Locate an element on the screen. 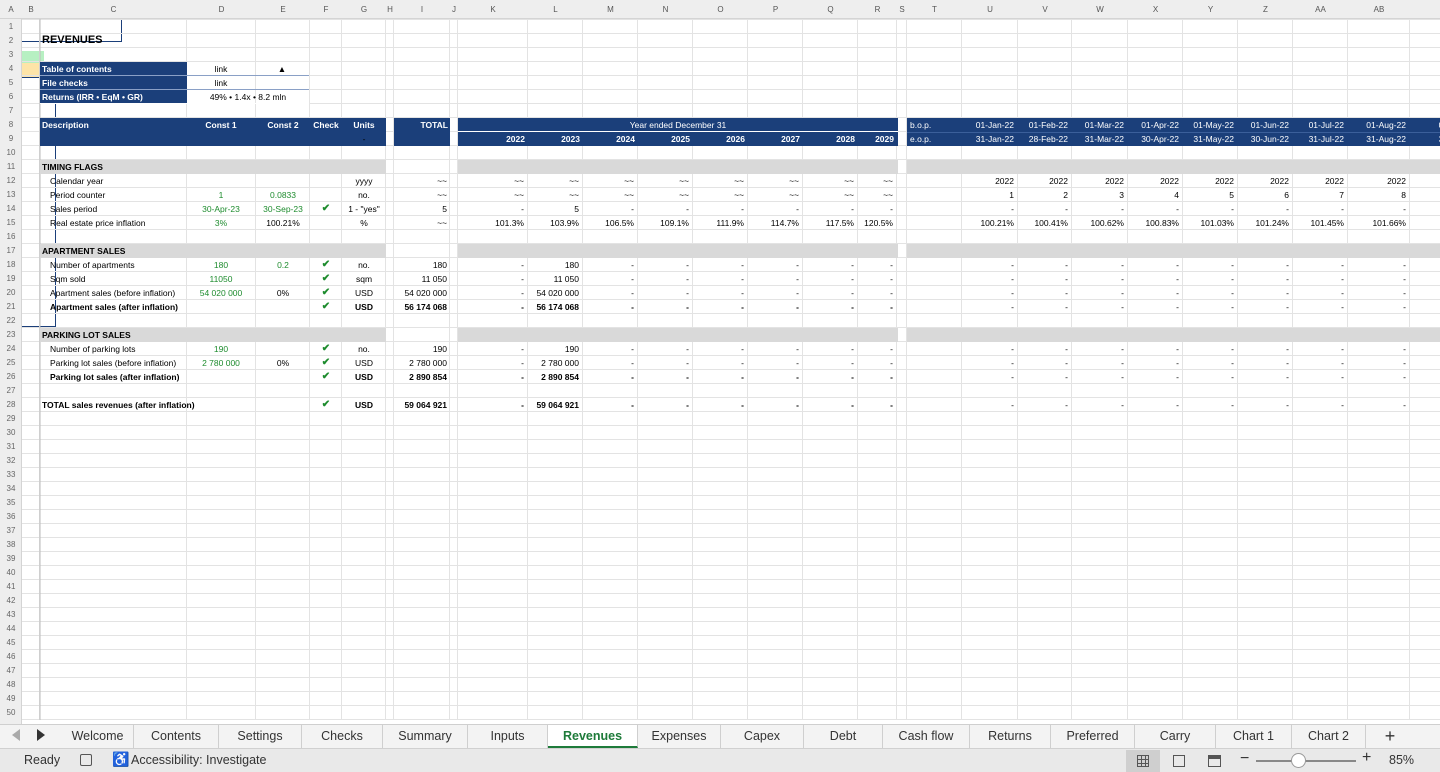 The image size is (1440, 772). row-number: 1 is located at coordinates (11, 27).